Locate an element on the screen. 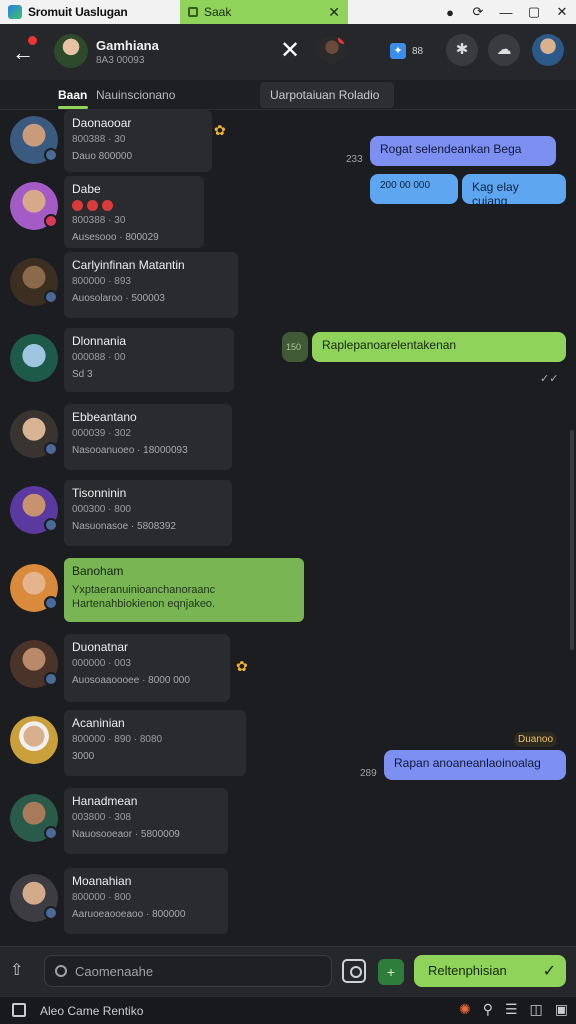 Image resolution: width=576 pixels, height=1024 pixels. tab-secondary: Nauinscionano is located at coordinates (135, 95).